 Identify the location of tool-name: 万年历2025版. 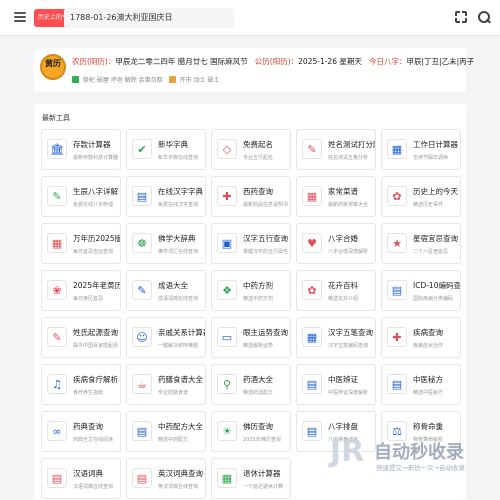
(97, 238).